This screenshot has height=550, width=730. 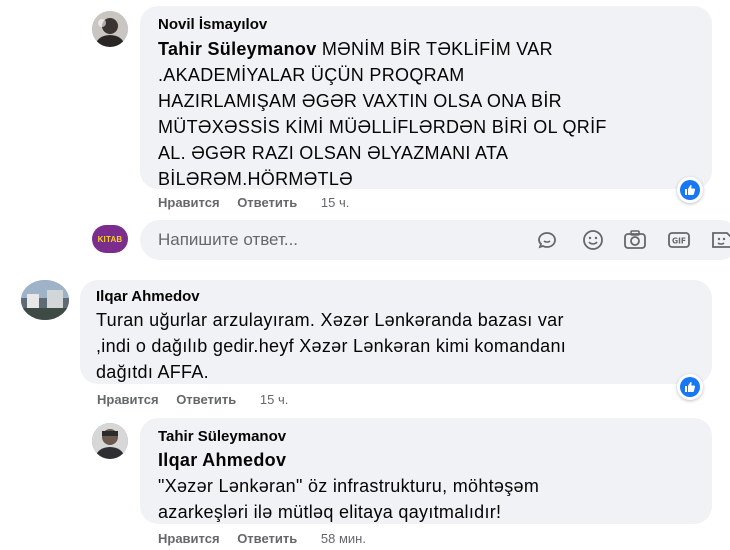 I want to click on comment-line: HAZIRLAMIŞAM ƏGƏR VAXTIN OLSA ONA BİR, so click(x=360, y=101).